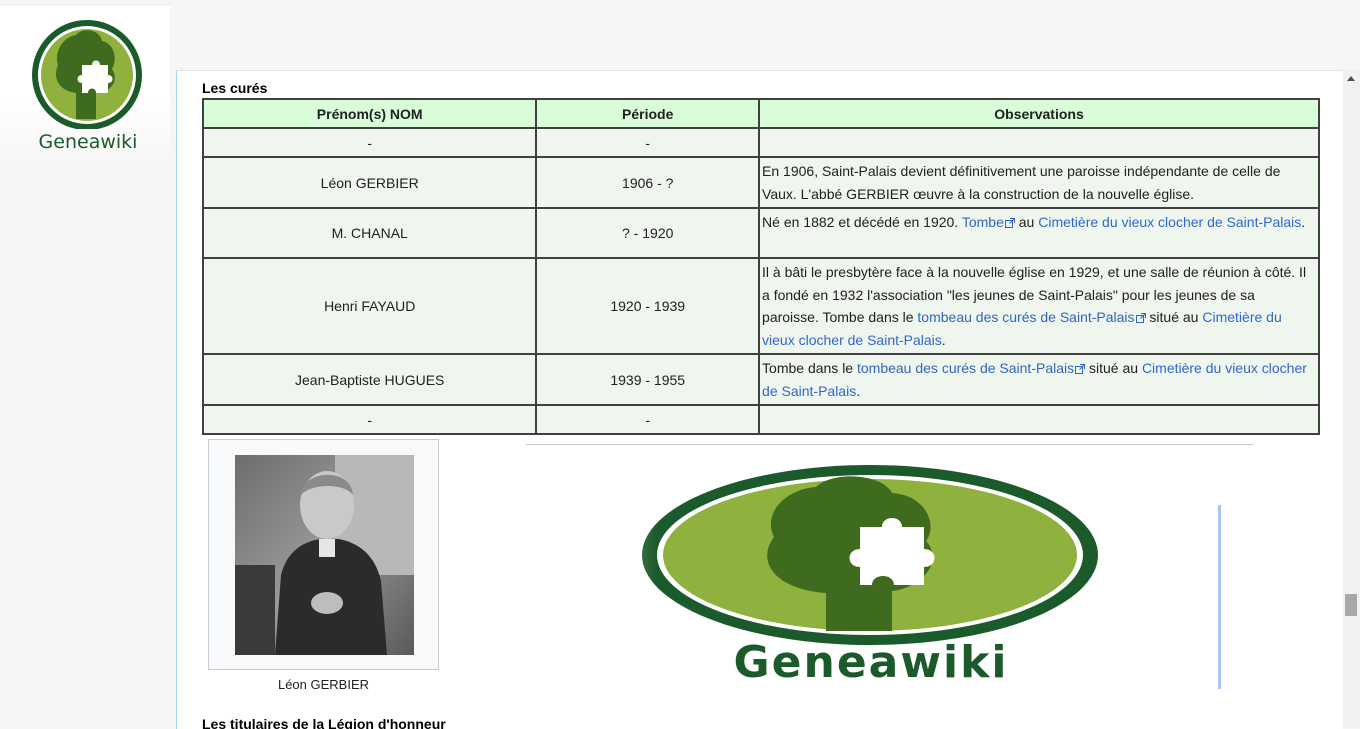 This screenshot has height=729, width=1360. Describe the element at coordinates (369, 233) in the screenshot. I see `cell-name: M. CHANAL` at that location.